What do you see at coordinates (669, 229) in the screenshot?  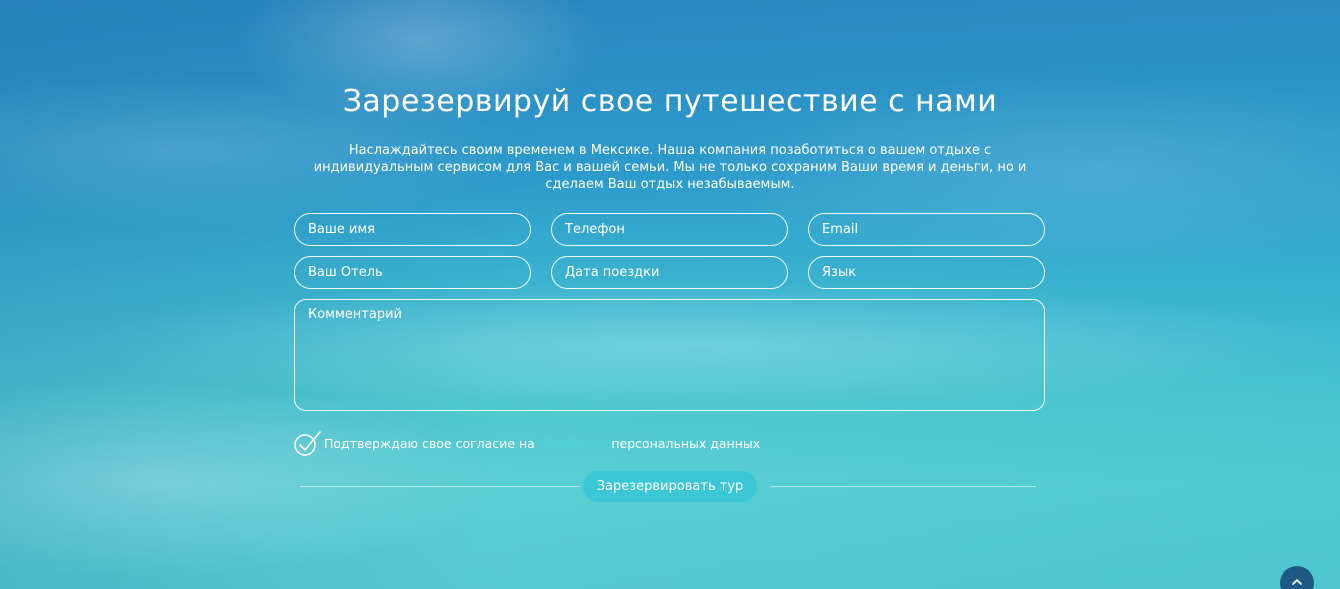 I see `phone-input` at bounding box center [669, 229].